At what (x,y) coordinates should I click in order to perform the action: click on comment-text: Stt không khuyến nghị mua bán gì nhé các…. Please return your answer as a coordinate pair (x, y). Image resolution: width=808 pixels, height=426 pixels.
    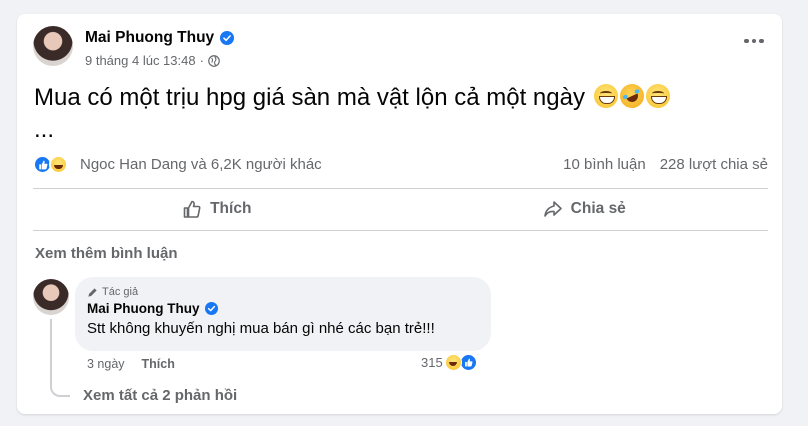
    Looking at the image, I should click on (261, 328).